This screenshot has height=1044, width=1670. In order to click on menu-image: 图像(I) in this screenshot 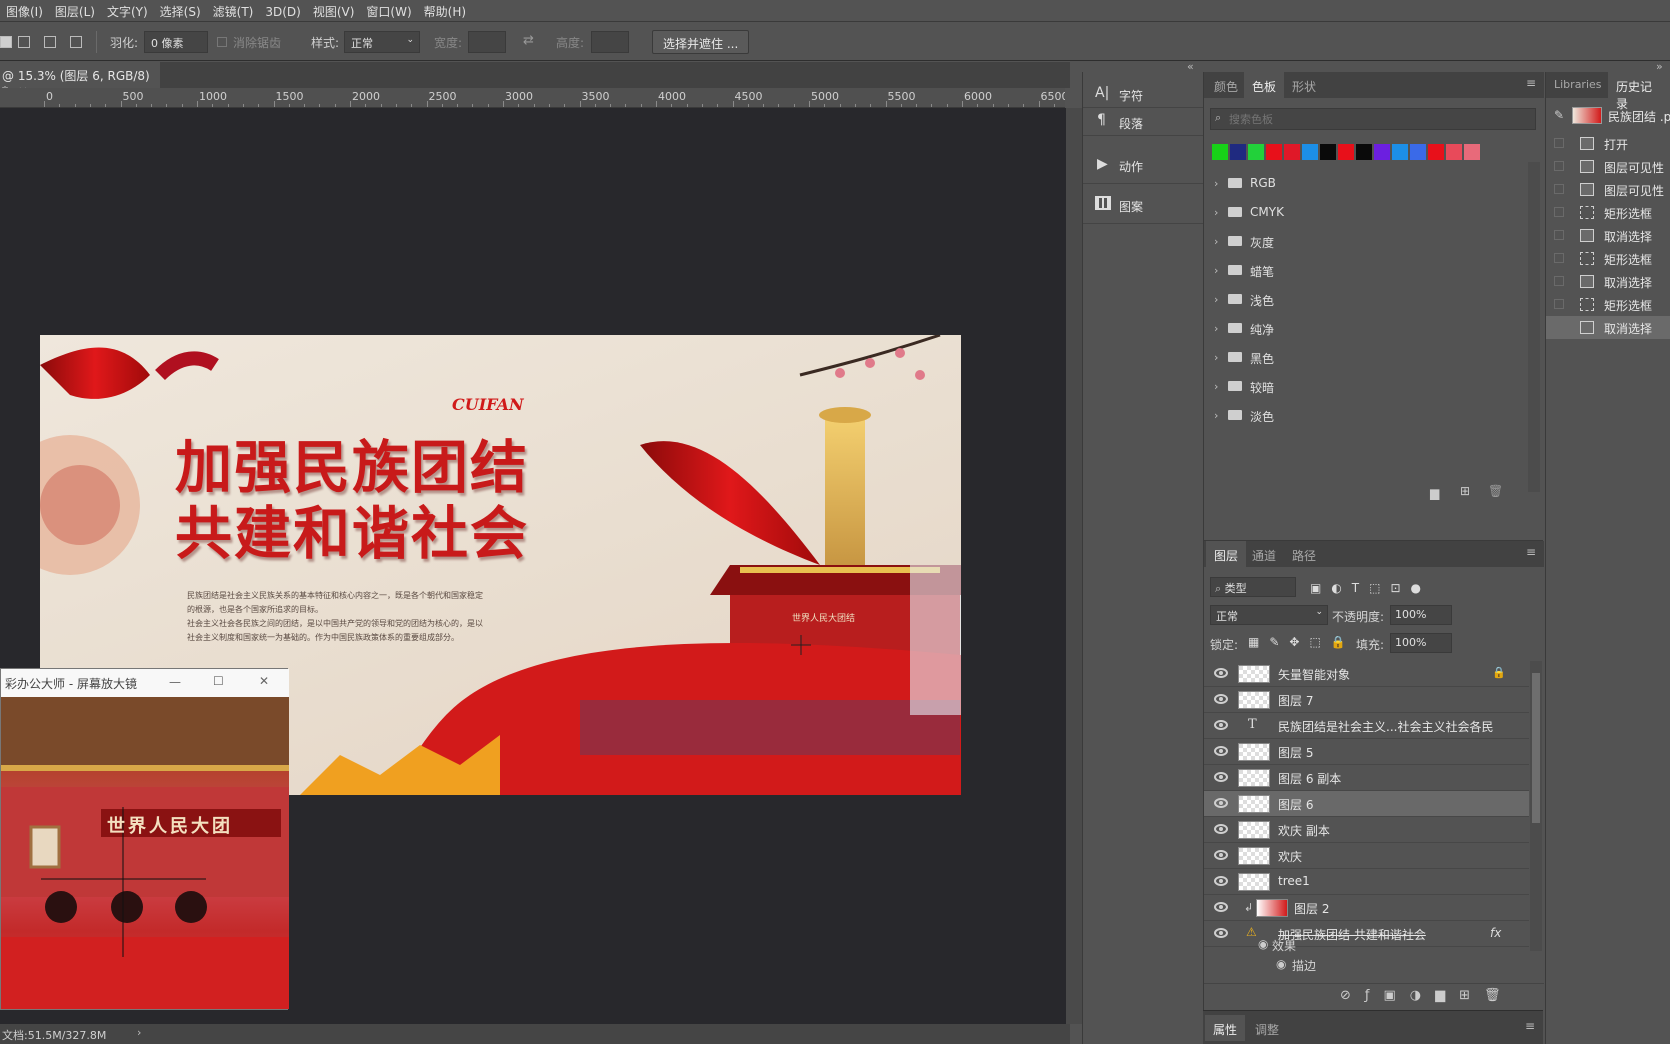, I will do `click(24, 11)`.